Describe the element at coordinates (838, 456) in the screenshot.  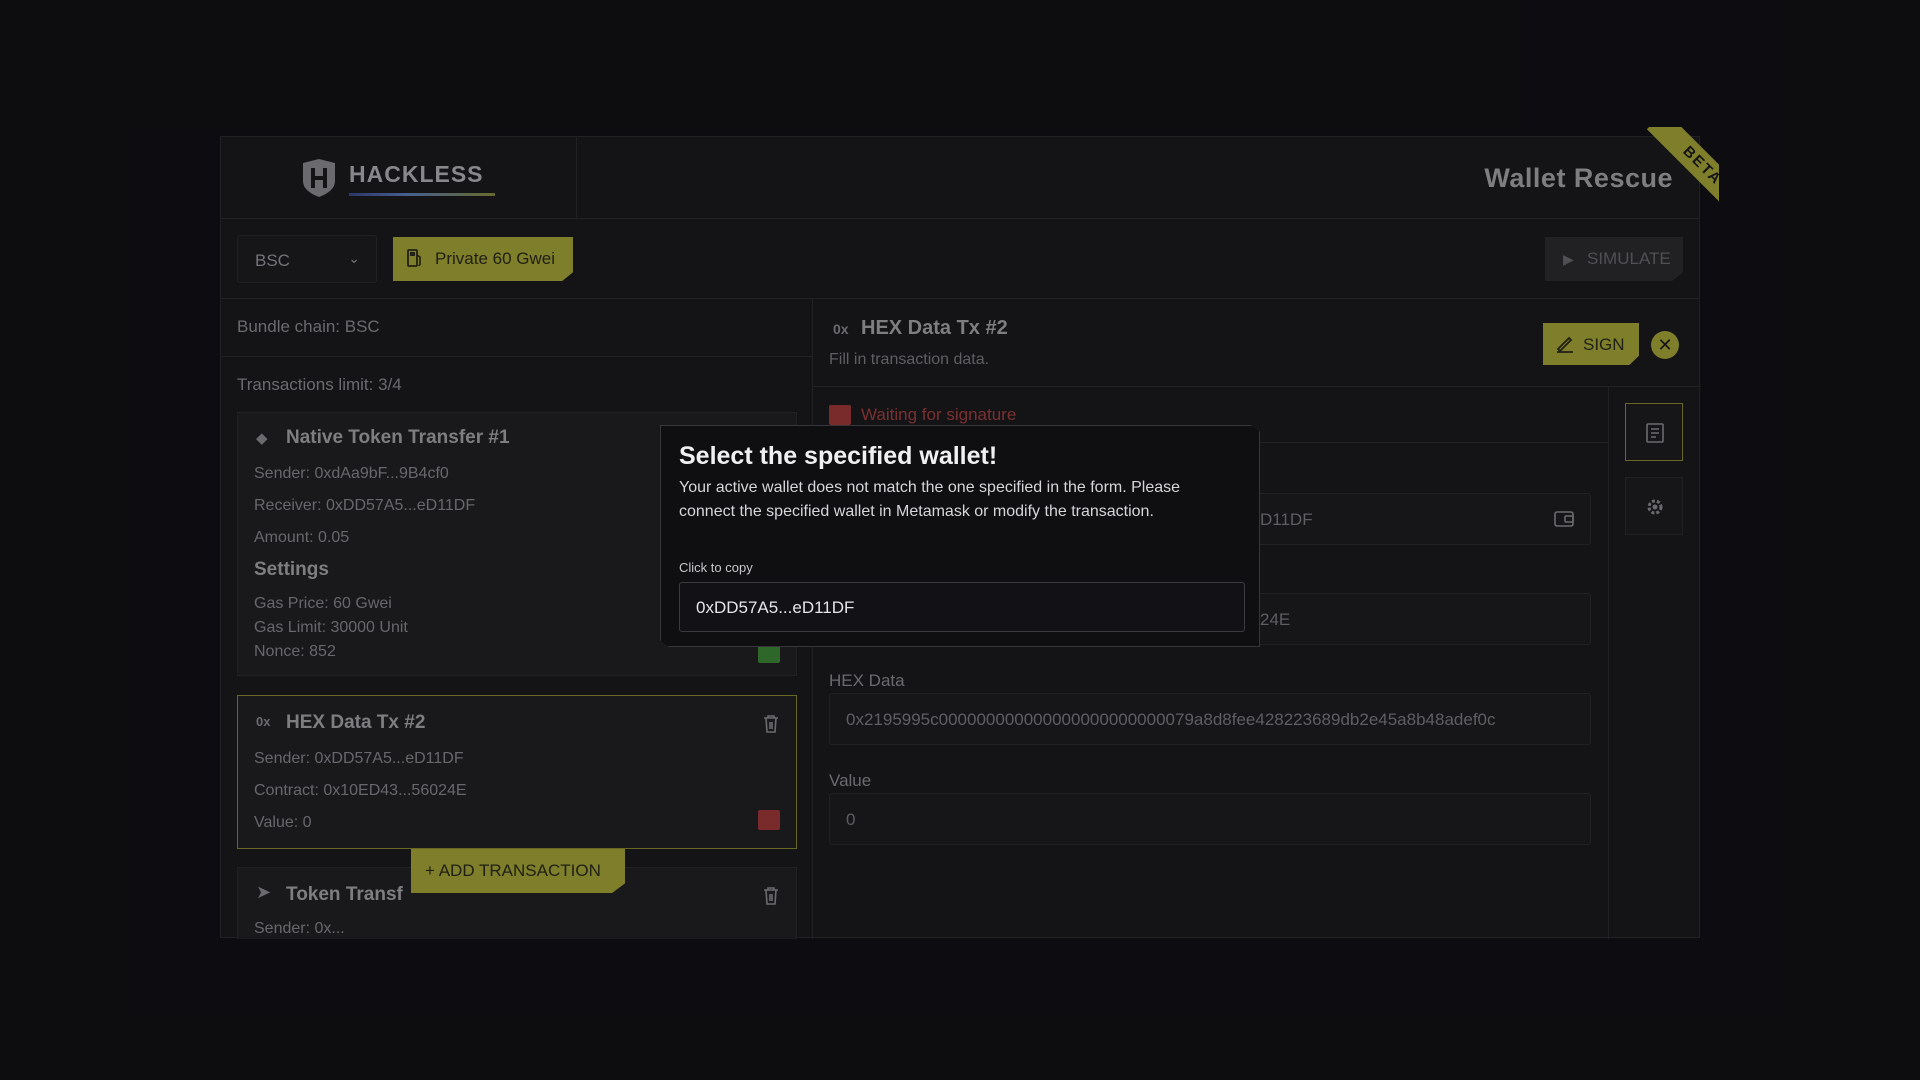
I see `modal-title: Select the specified wallet!` at that location.